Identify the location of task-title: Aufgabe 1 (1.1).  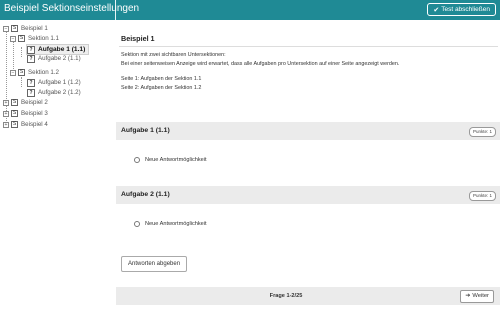
(145, 130).